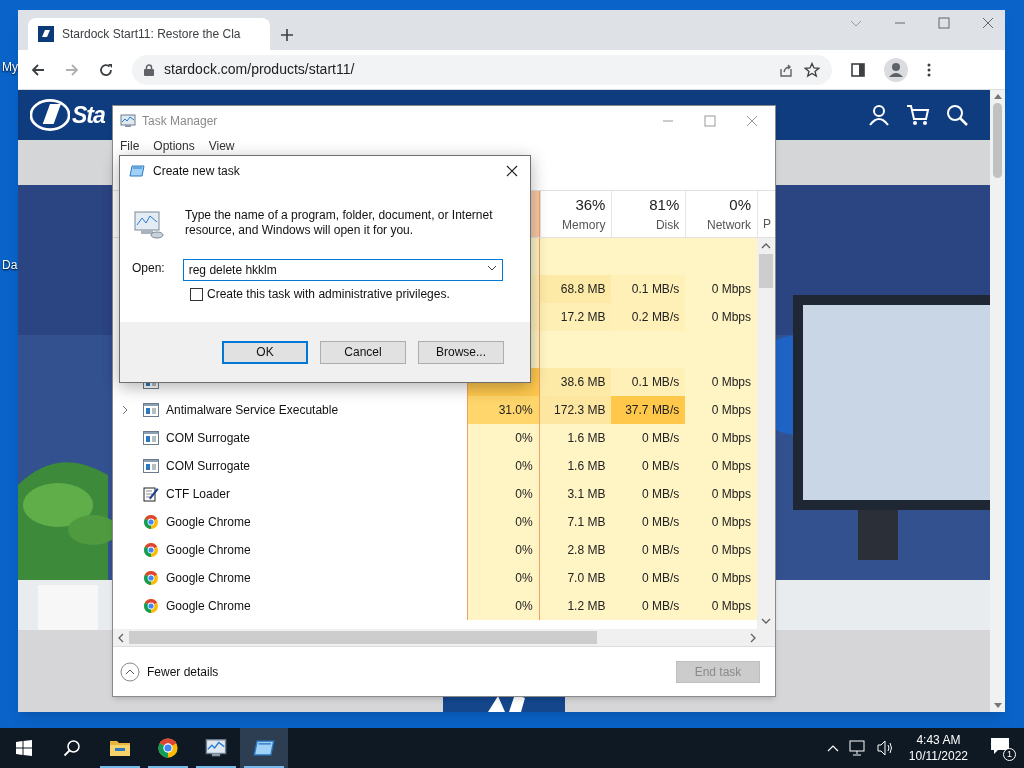 The height and width of the screenshot is (768, 1024). I want to click on open-combo-field: reg delete hkklm, so click(342, 270).